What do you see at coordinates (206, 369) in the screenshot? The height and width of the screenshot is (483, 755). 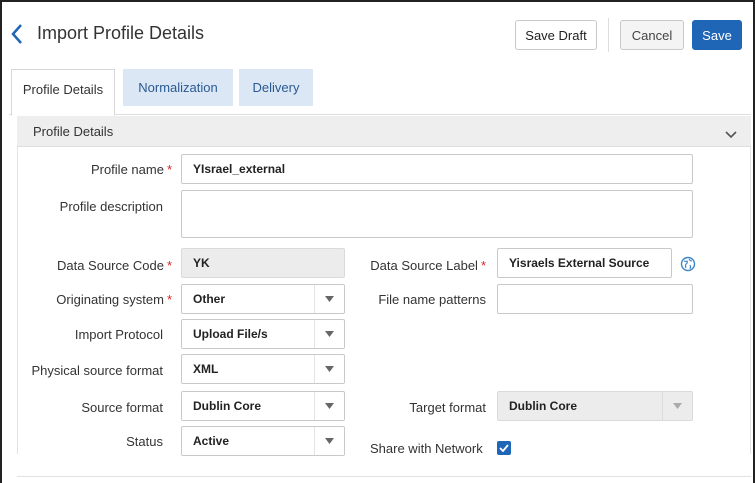 I see `physical-source-format-value: XML` at bounding box center [206, 369].